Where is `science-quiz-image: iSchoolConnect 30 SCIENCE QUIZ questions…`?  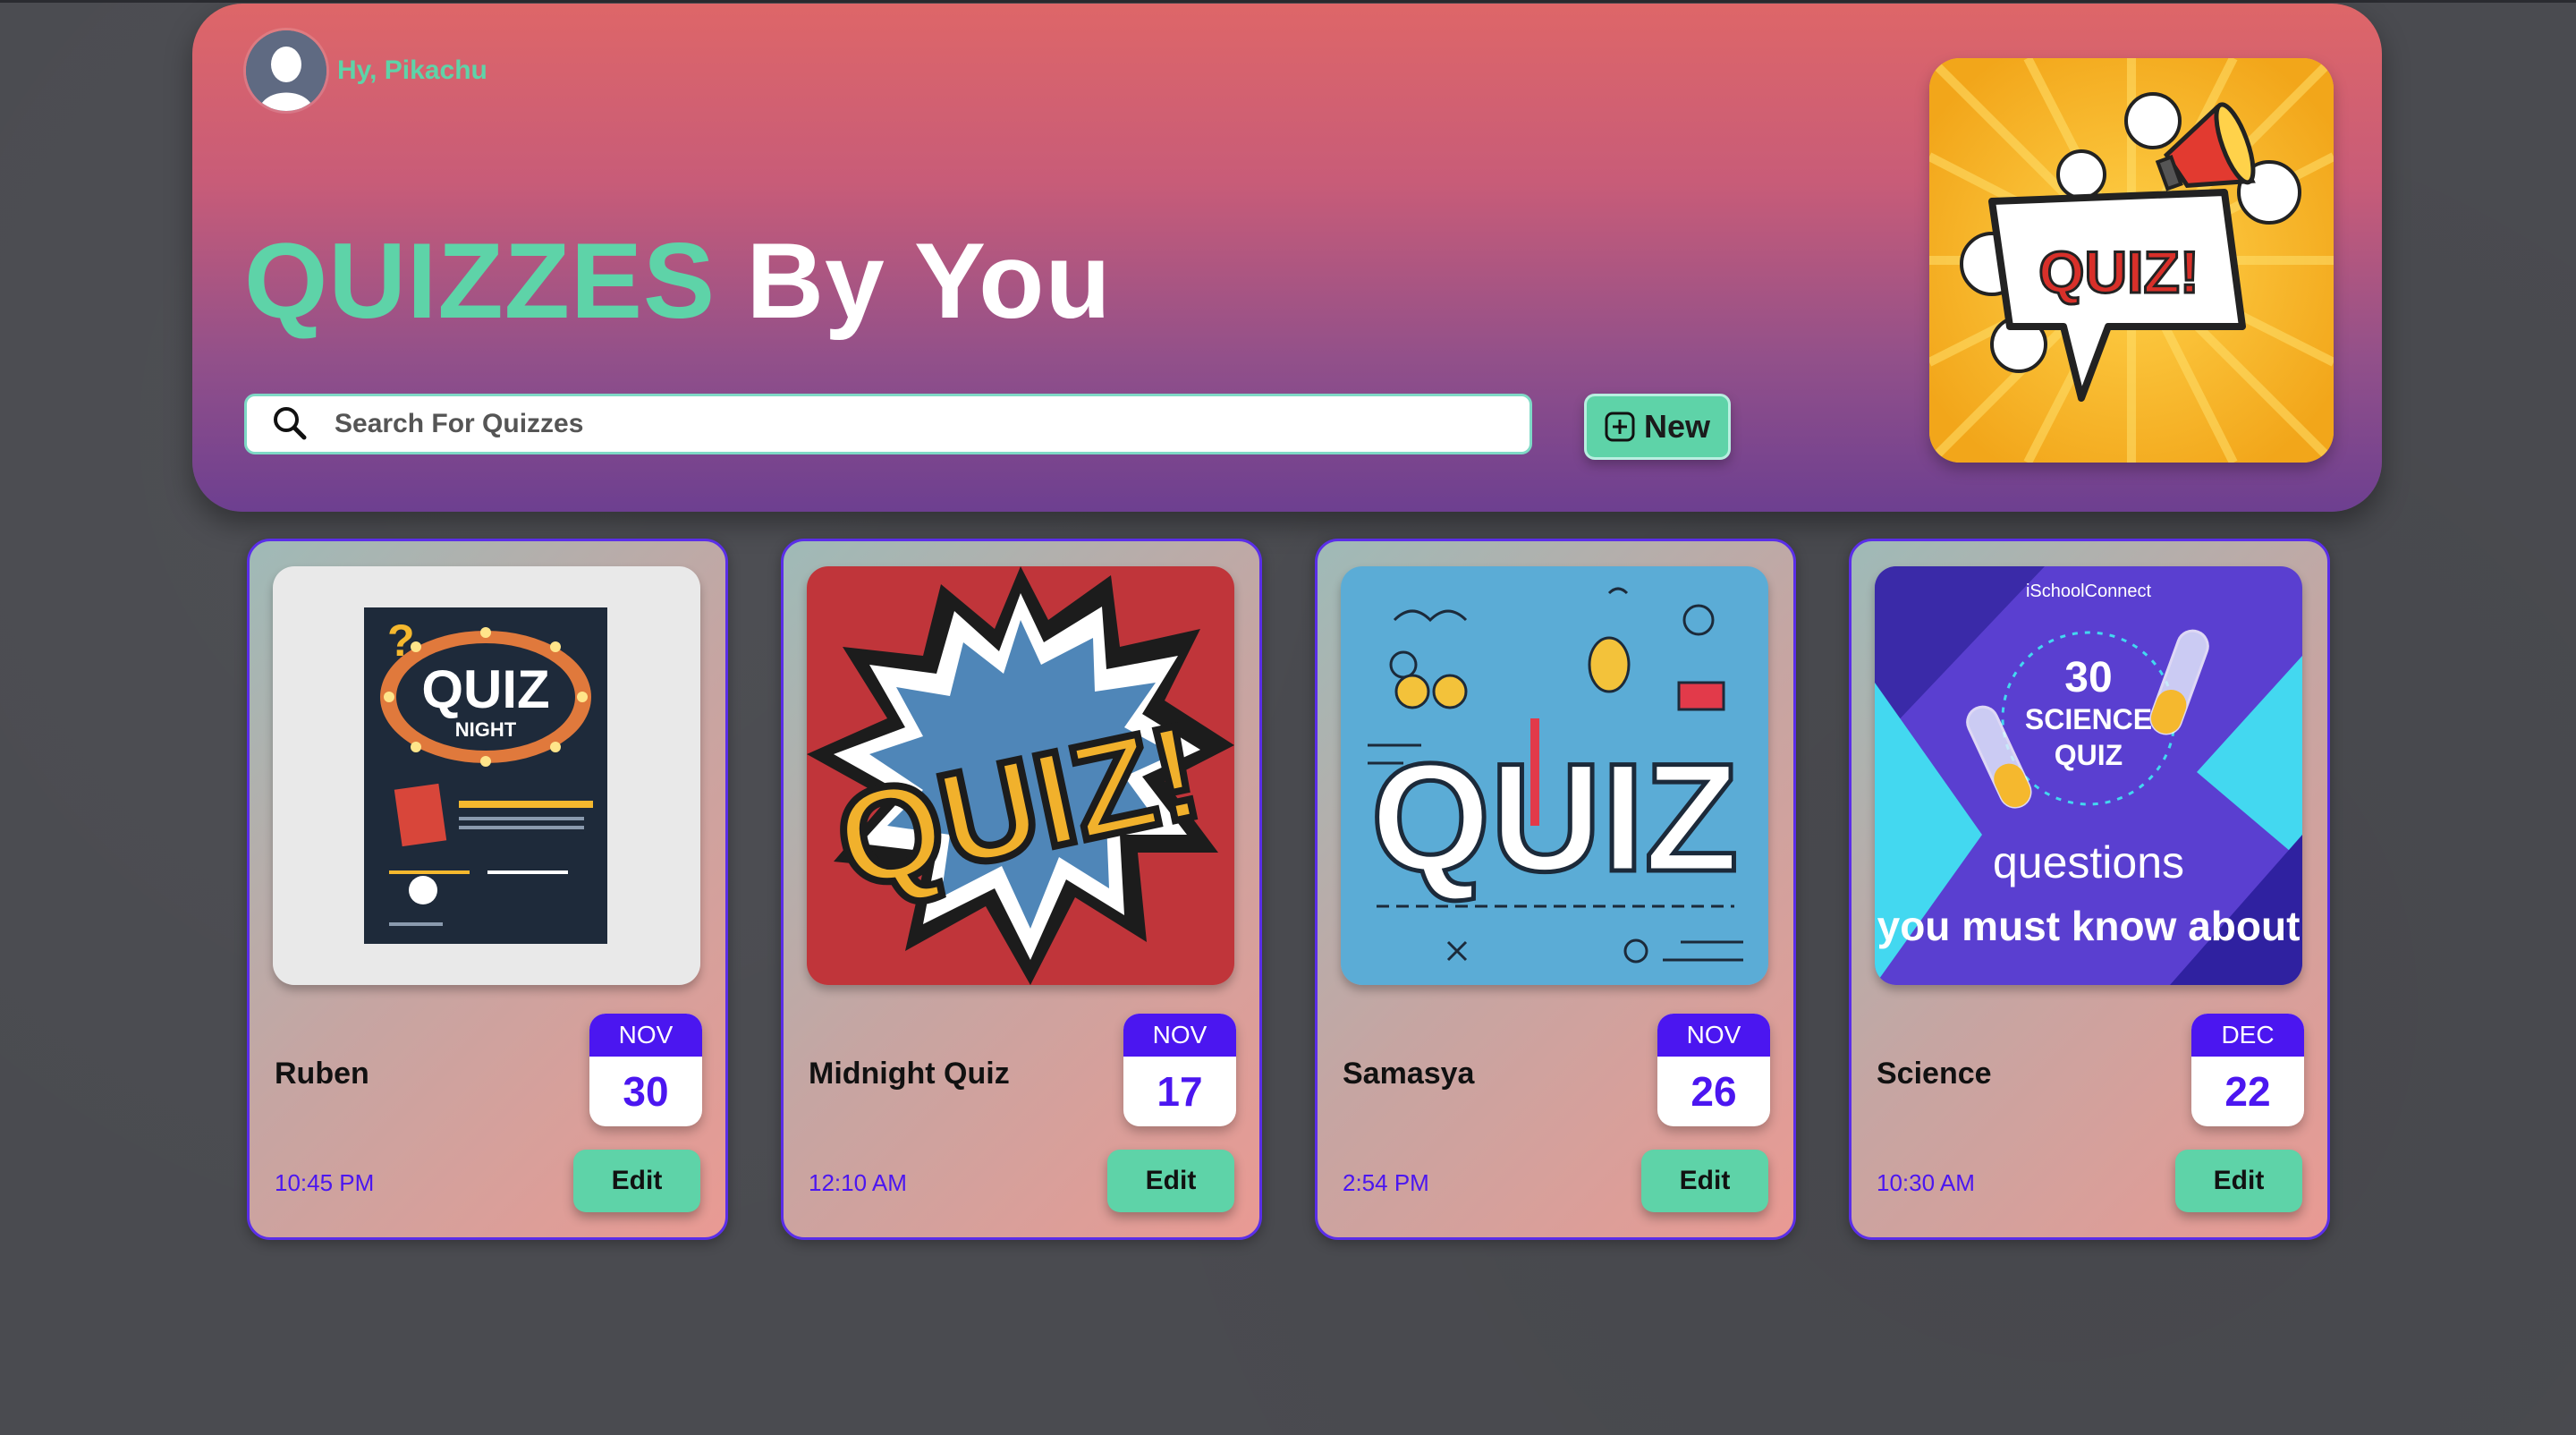
science-quiz-image: iSchoolConnect 30 SCIENCE QUIZ questions… is located at coordinates (2088, 775).